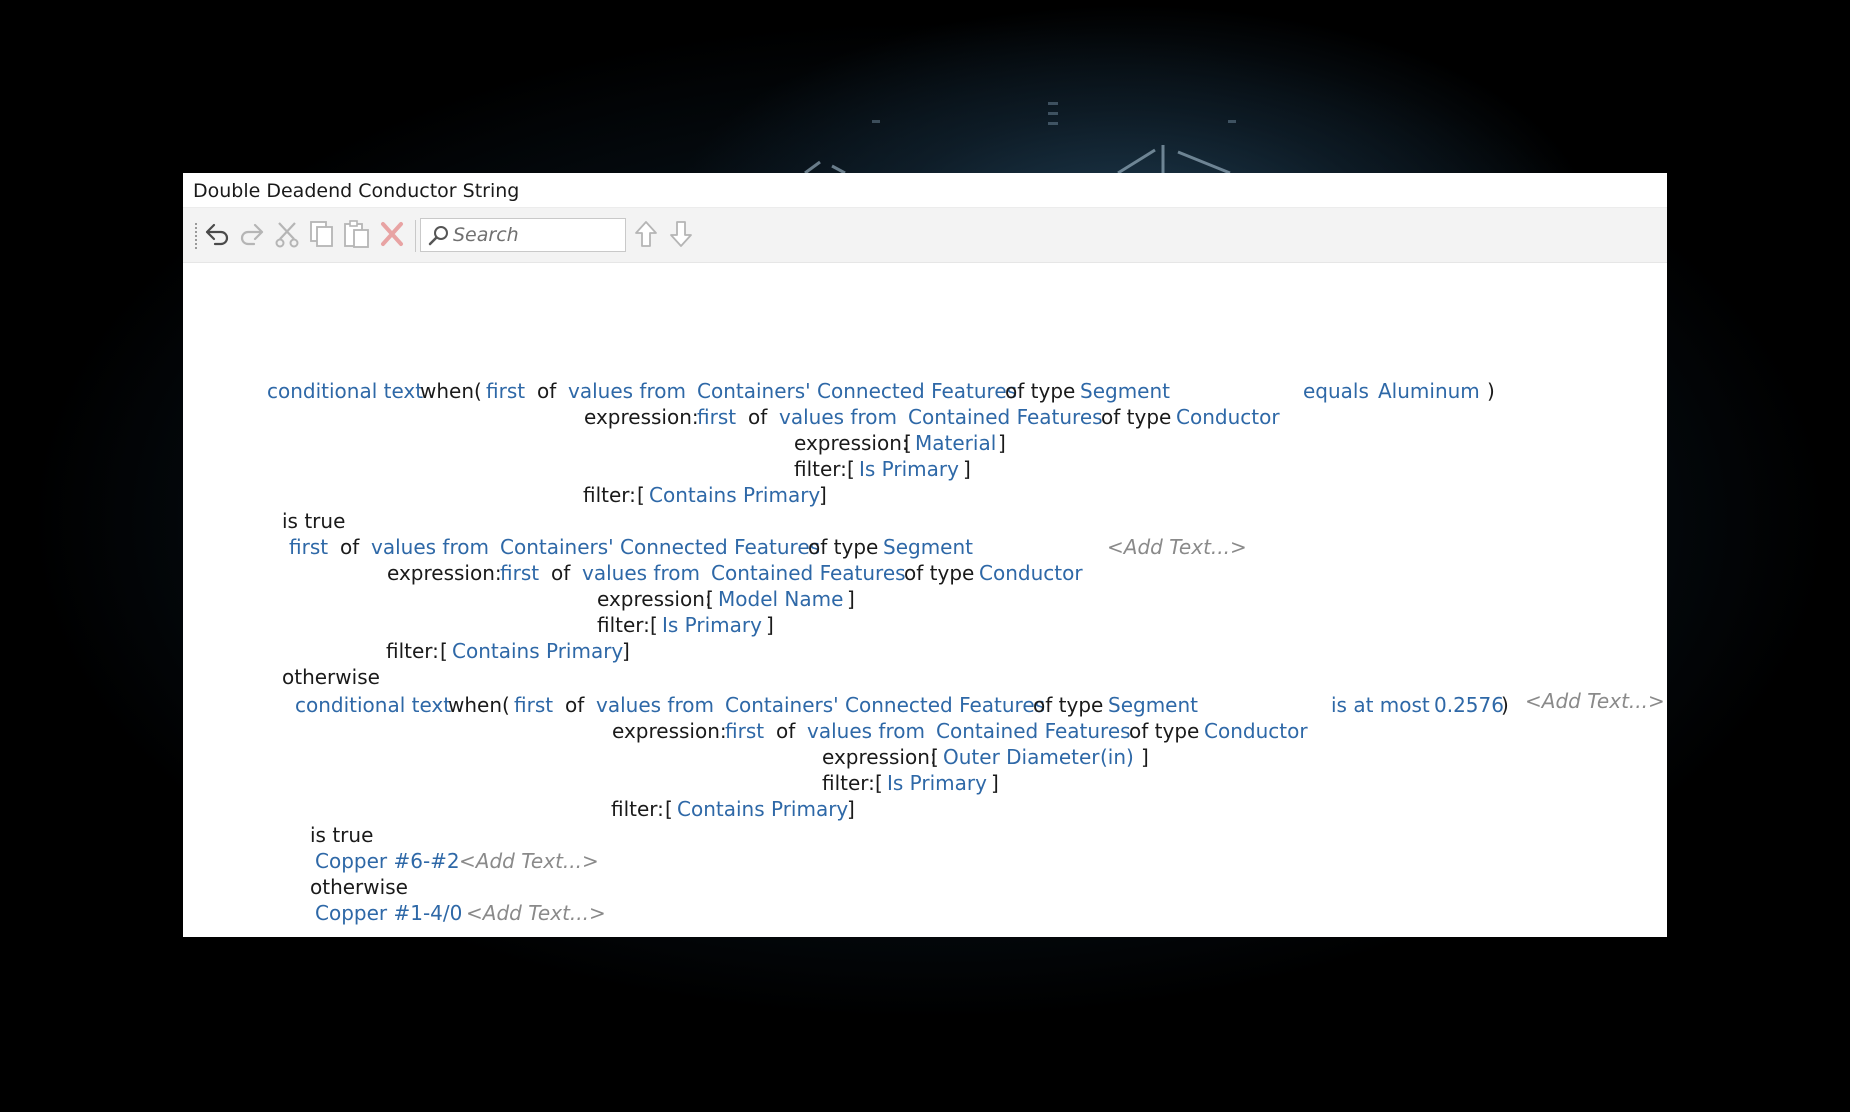  I want to click on toolbar-grip, so click(196, 236).